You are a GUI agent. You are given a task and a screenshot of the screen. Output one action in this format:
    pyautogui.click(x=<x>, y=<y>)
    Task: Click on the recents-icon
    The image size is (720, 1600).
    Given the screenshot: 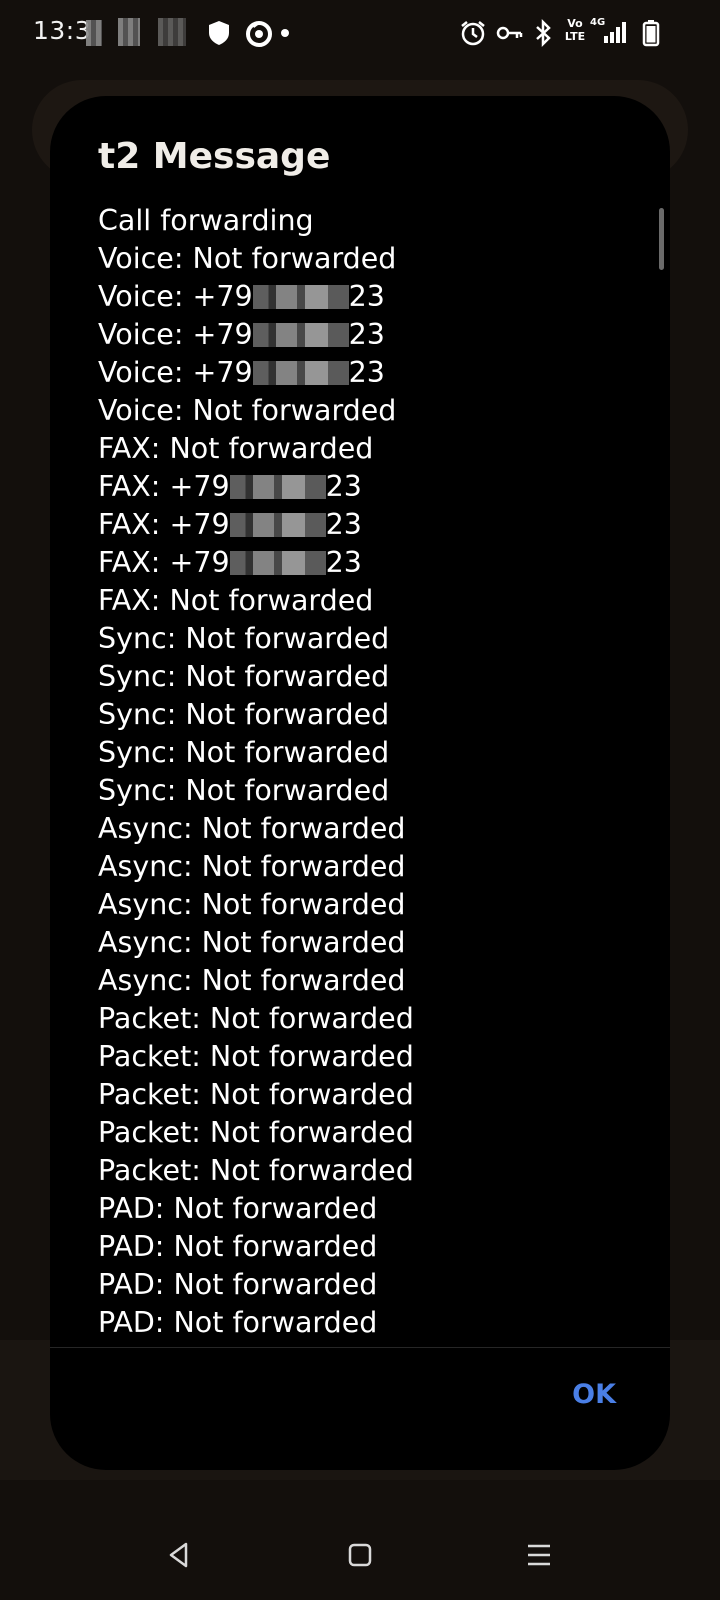 What is the action you would take?
    pyautogui.click(x=539, y=1555)
    